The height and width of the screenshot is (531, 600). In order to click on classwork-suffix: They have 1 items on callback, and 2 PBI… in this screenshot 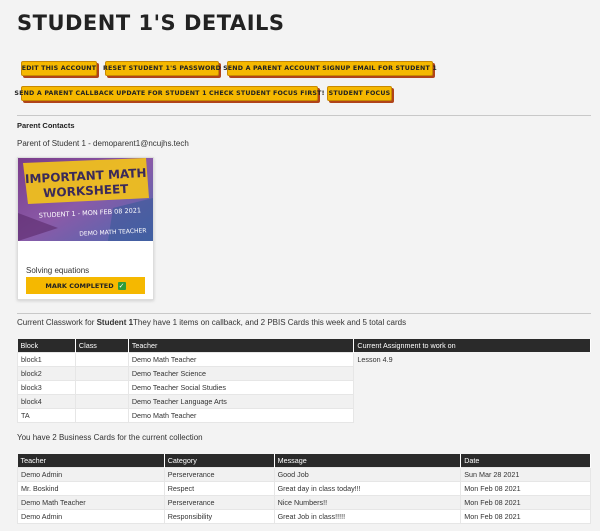, I will do `click(270, 322)`.